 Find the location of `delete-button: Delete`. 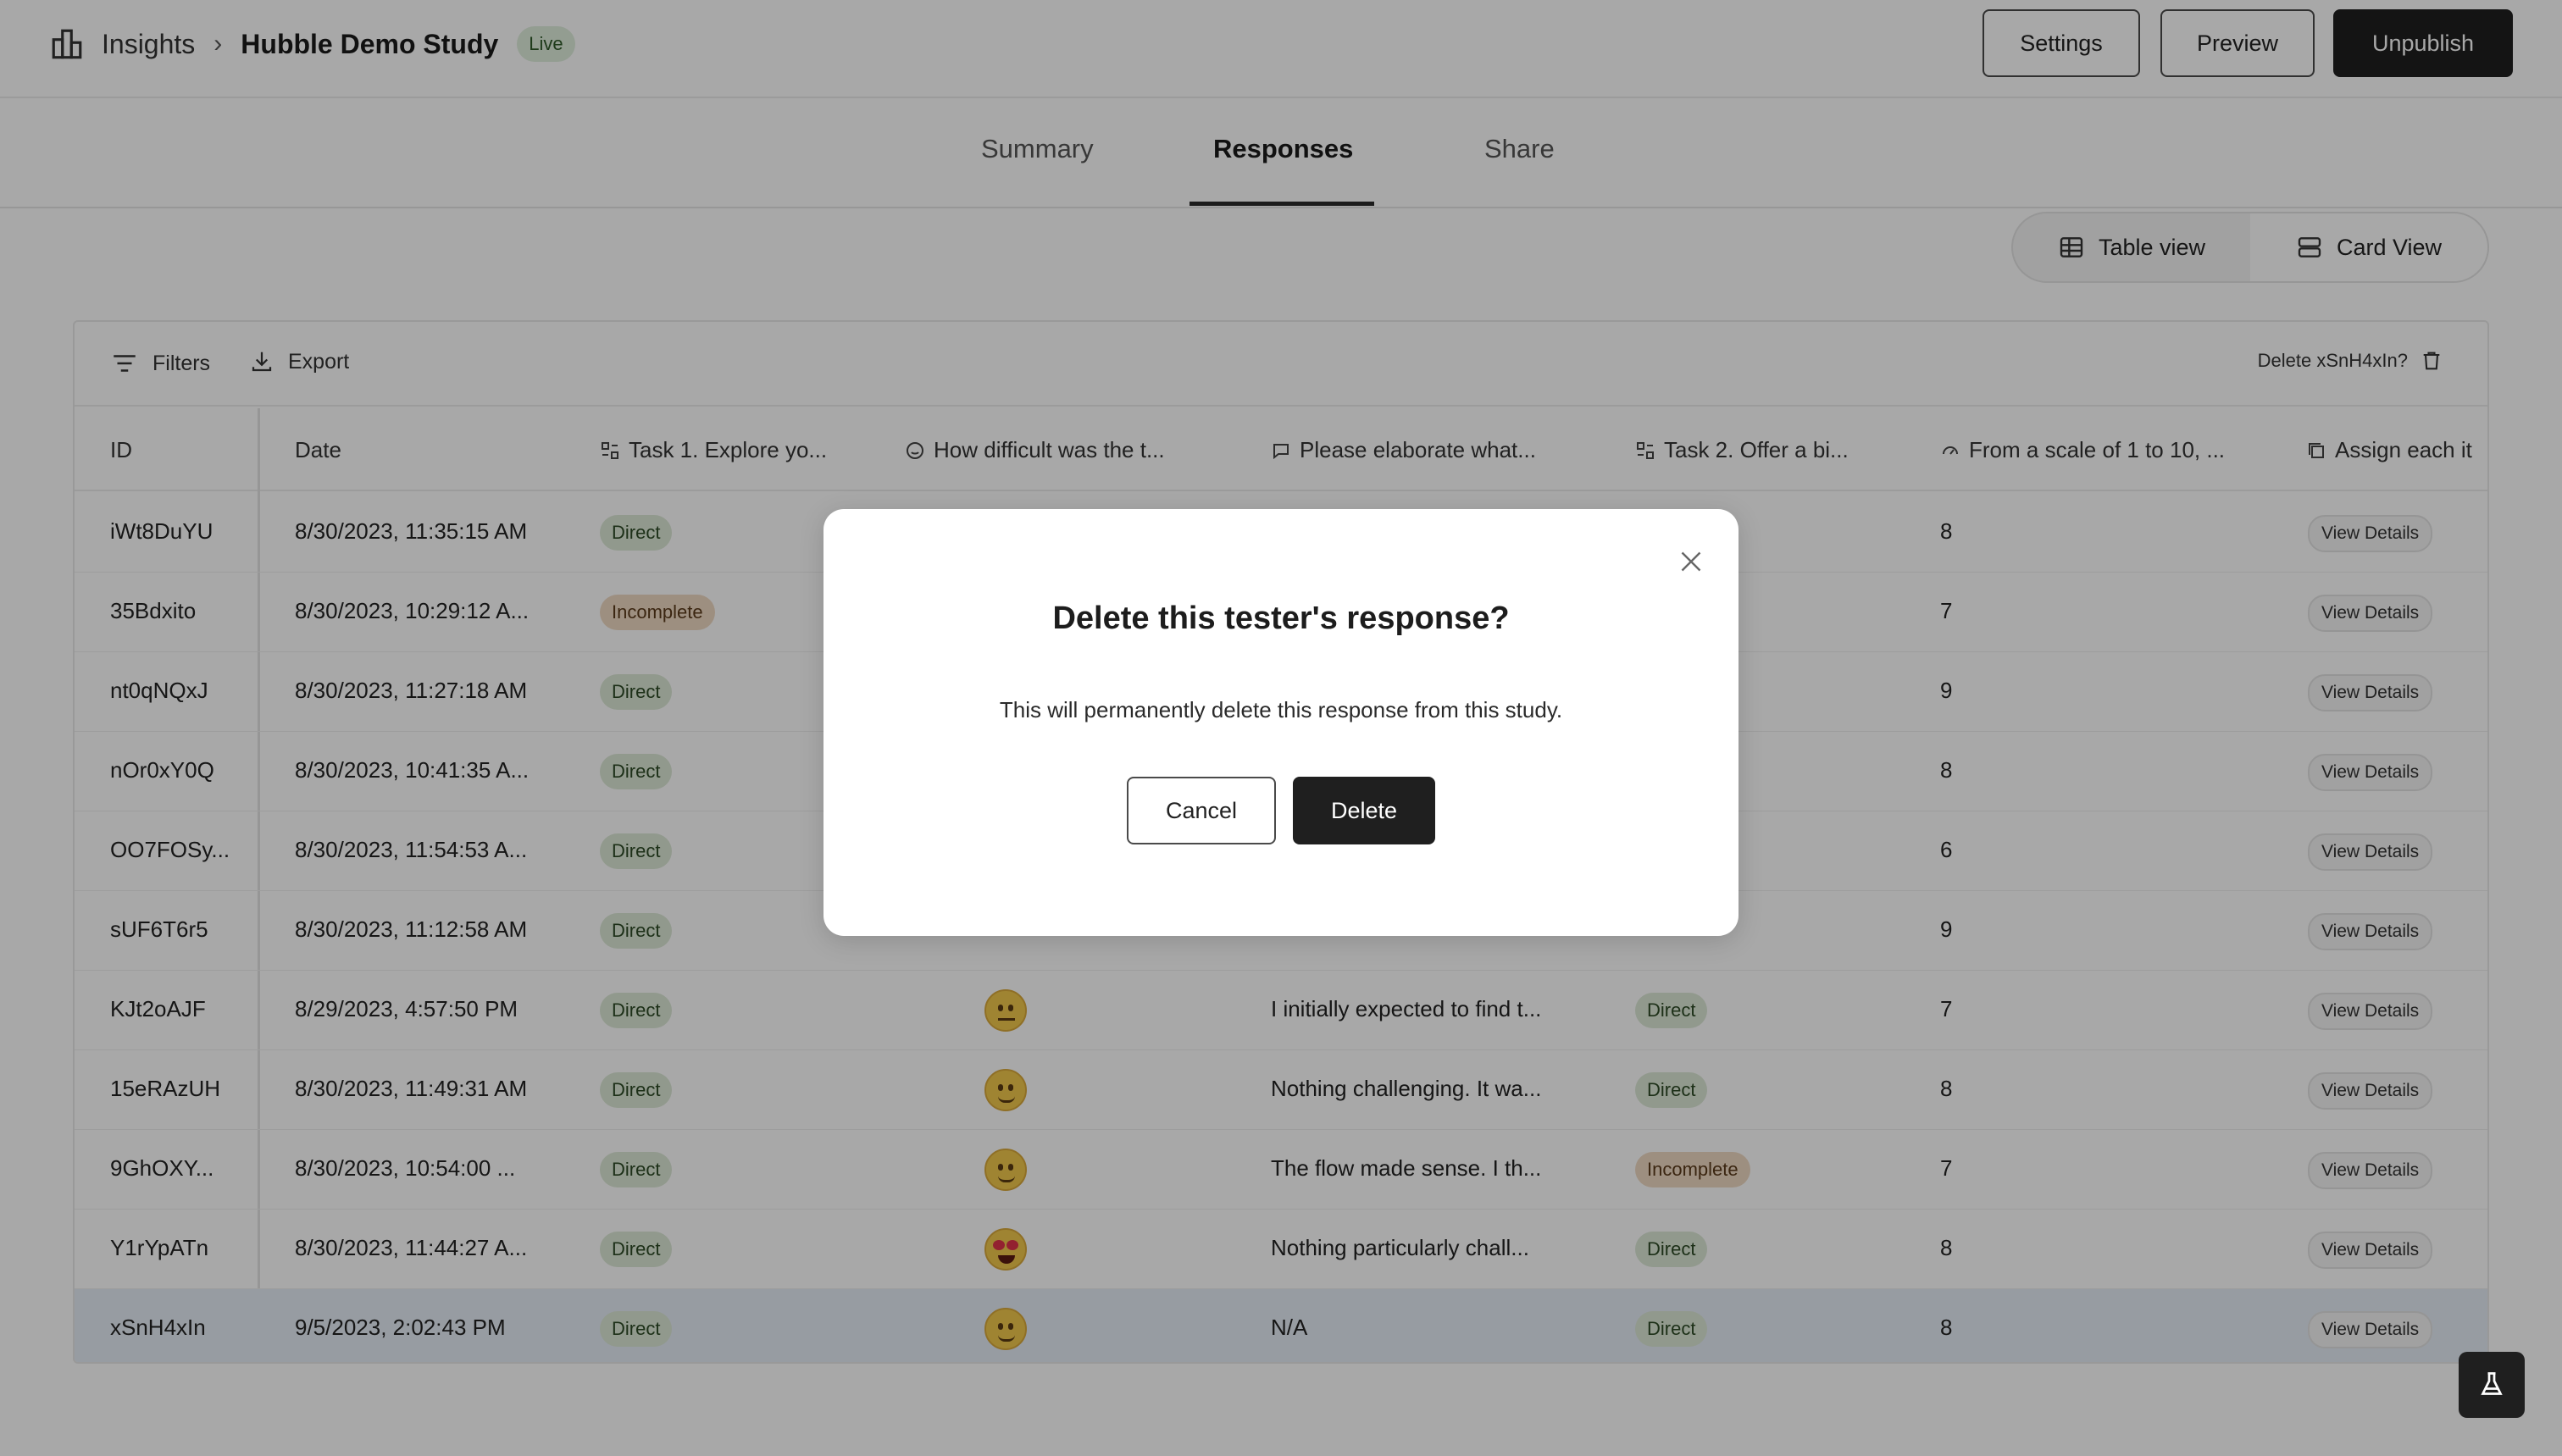

delete-button: Delete is located at coordinates (1364, 811).